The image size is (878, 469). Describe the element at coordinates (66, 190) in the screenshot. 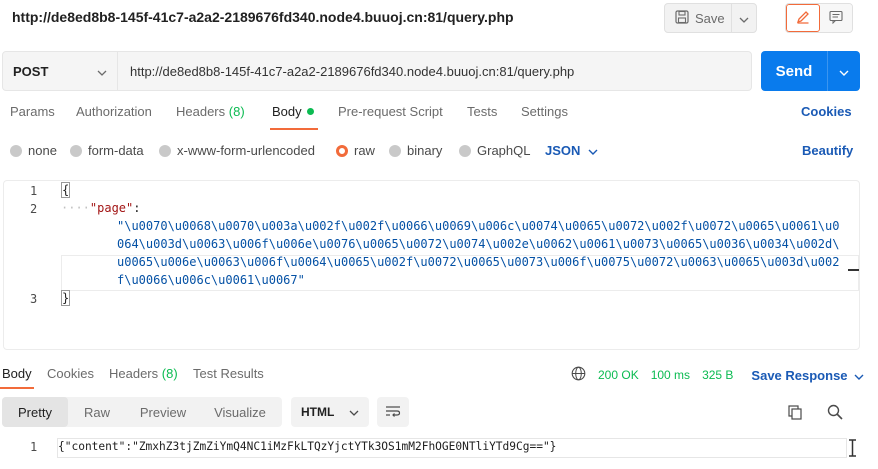

I see `open-brace: {` at that location.